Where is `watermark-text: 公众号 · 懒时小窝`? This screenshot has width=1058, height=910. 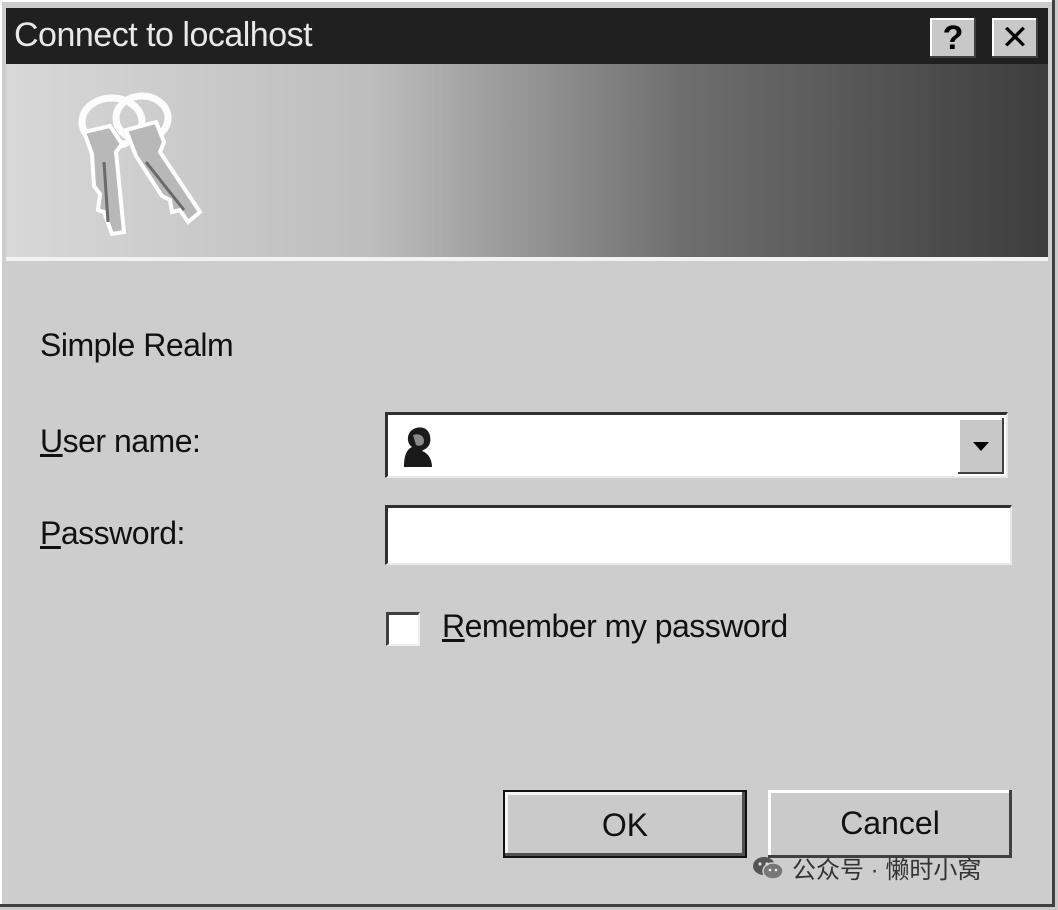 watermark-text: 公众号 · 懒时小窝 is located at coordinates (887, 870).